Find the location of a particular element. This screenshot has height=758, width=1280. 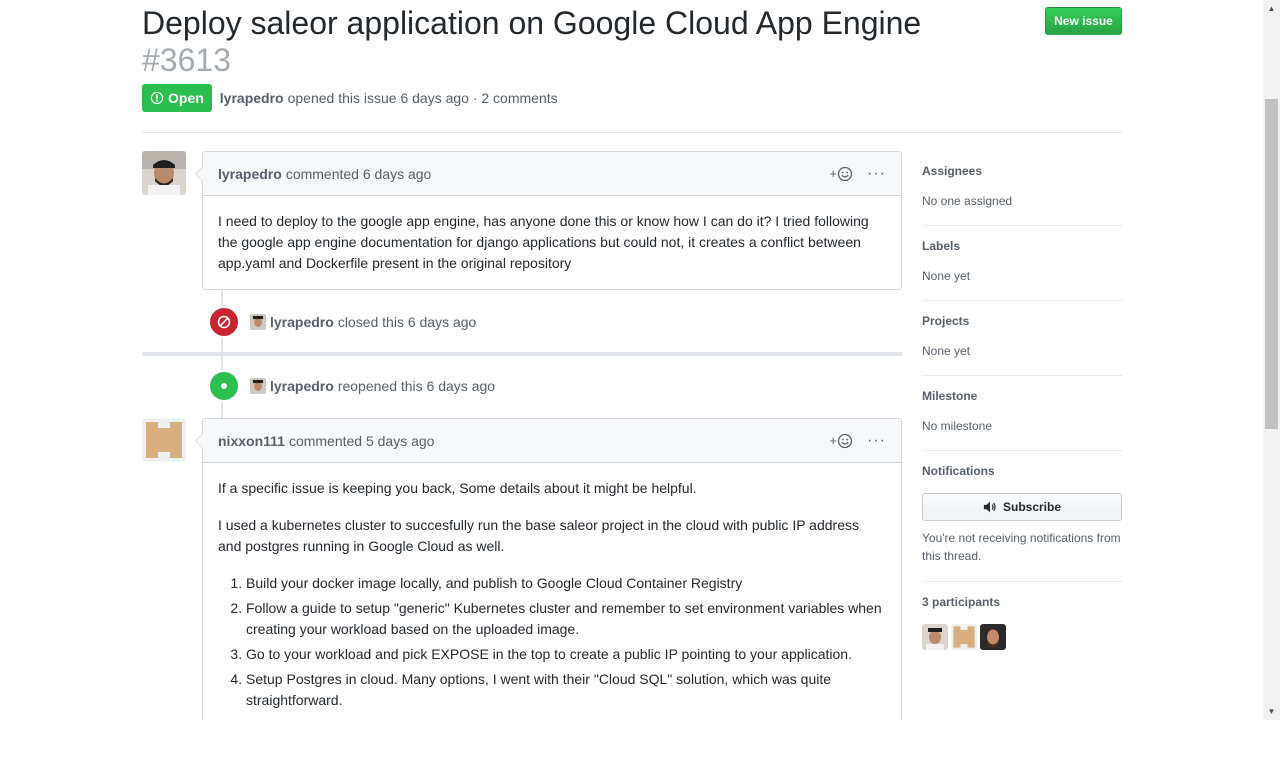

scroll-up-icon: ▲ is located at coordinates (1271, 8).